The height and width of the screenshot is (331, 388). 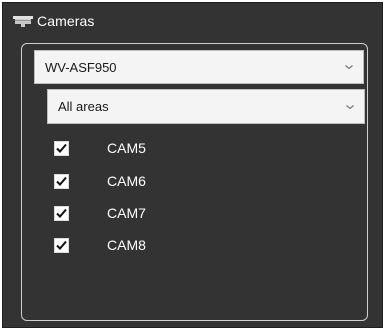 I want to click on camera-item-cam8: CAM8, so click(x=100, y=245).